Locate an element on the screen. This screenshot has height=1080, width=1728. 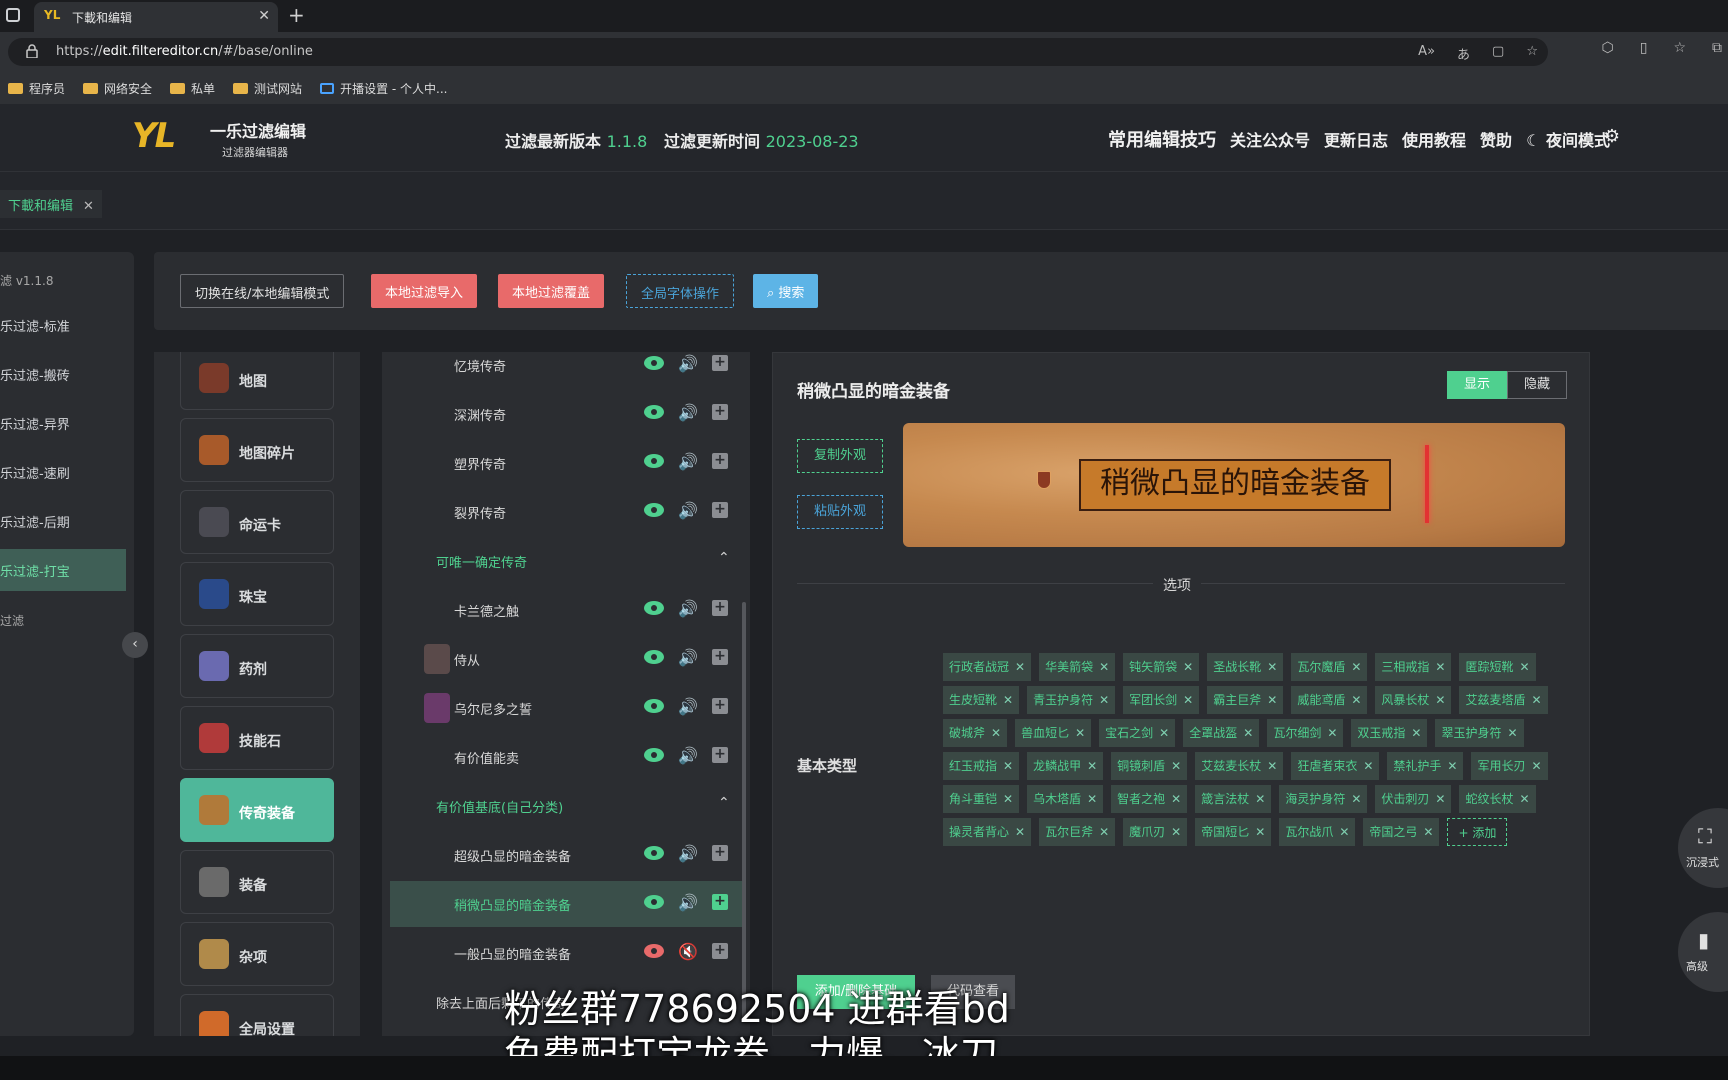
chevron-up-icon: ⌃ is located at coordinates (724, 558).